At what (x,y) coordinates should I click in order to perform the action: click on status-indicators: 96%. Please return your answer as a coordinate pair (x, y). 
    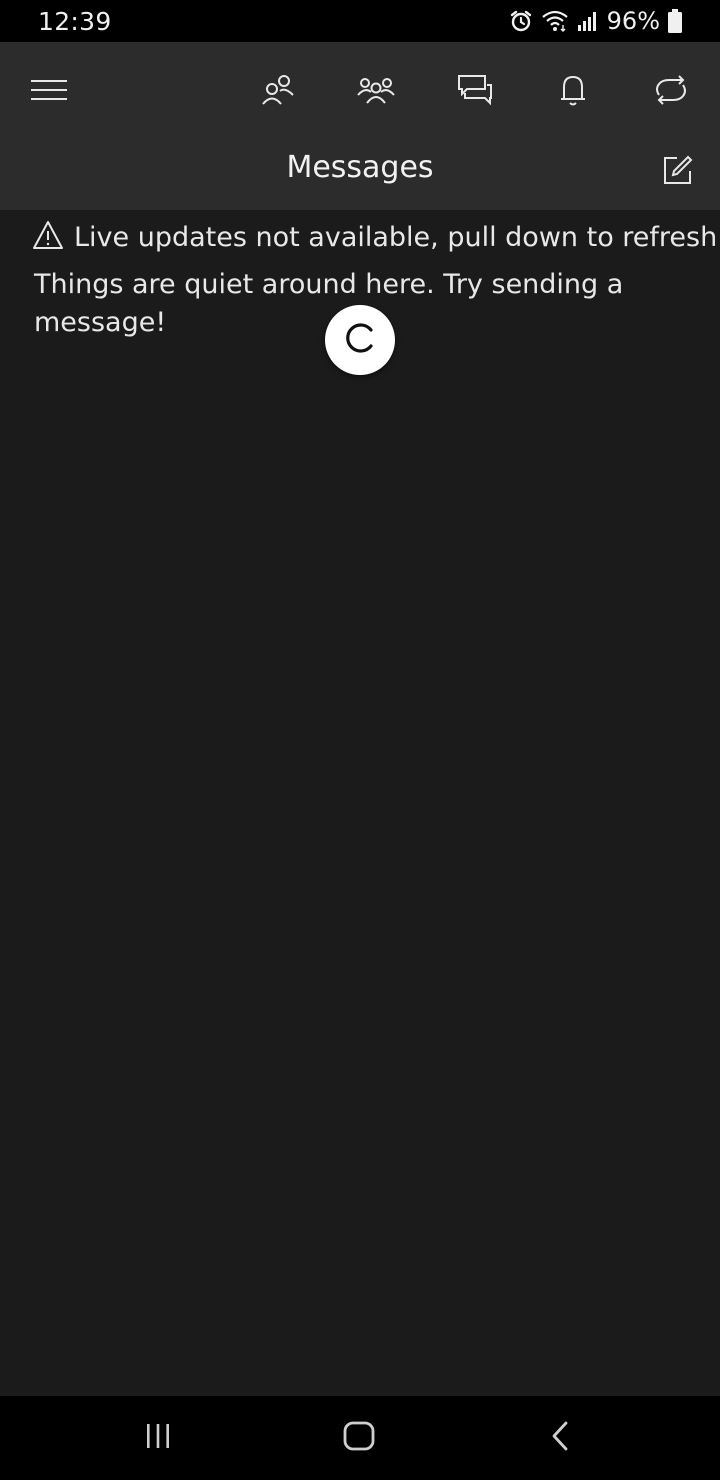
    Looking at the image, I should click on (595, 21).